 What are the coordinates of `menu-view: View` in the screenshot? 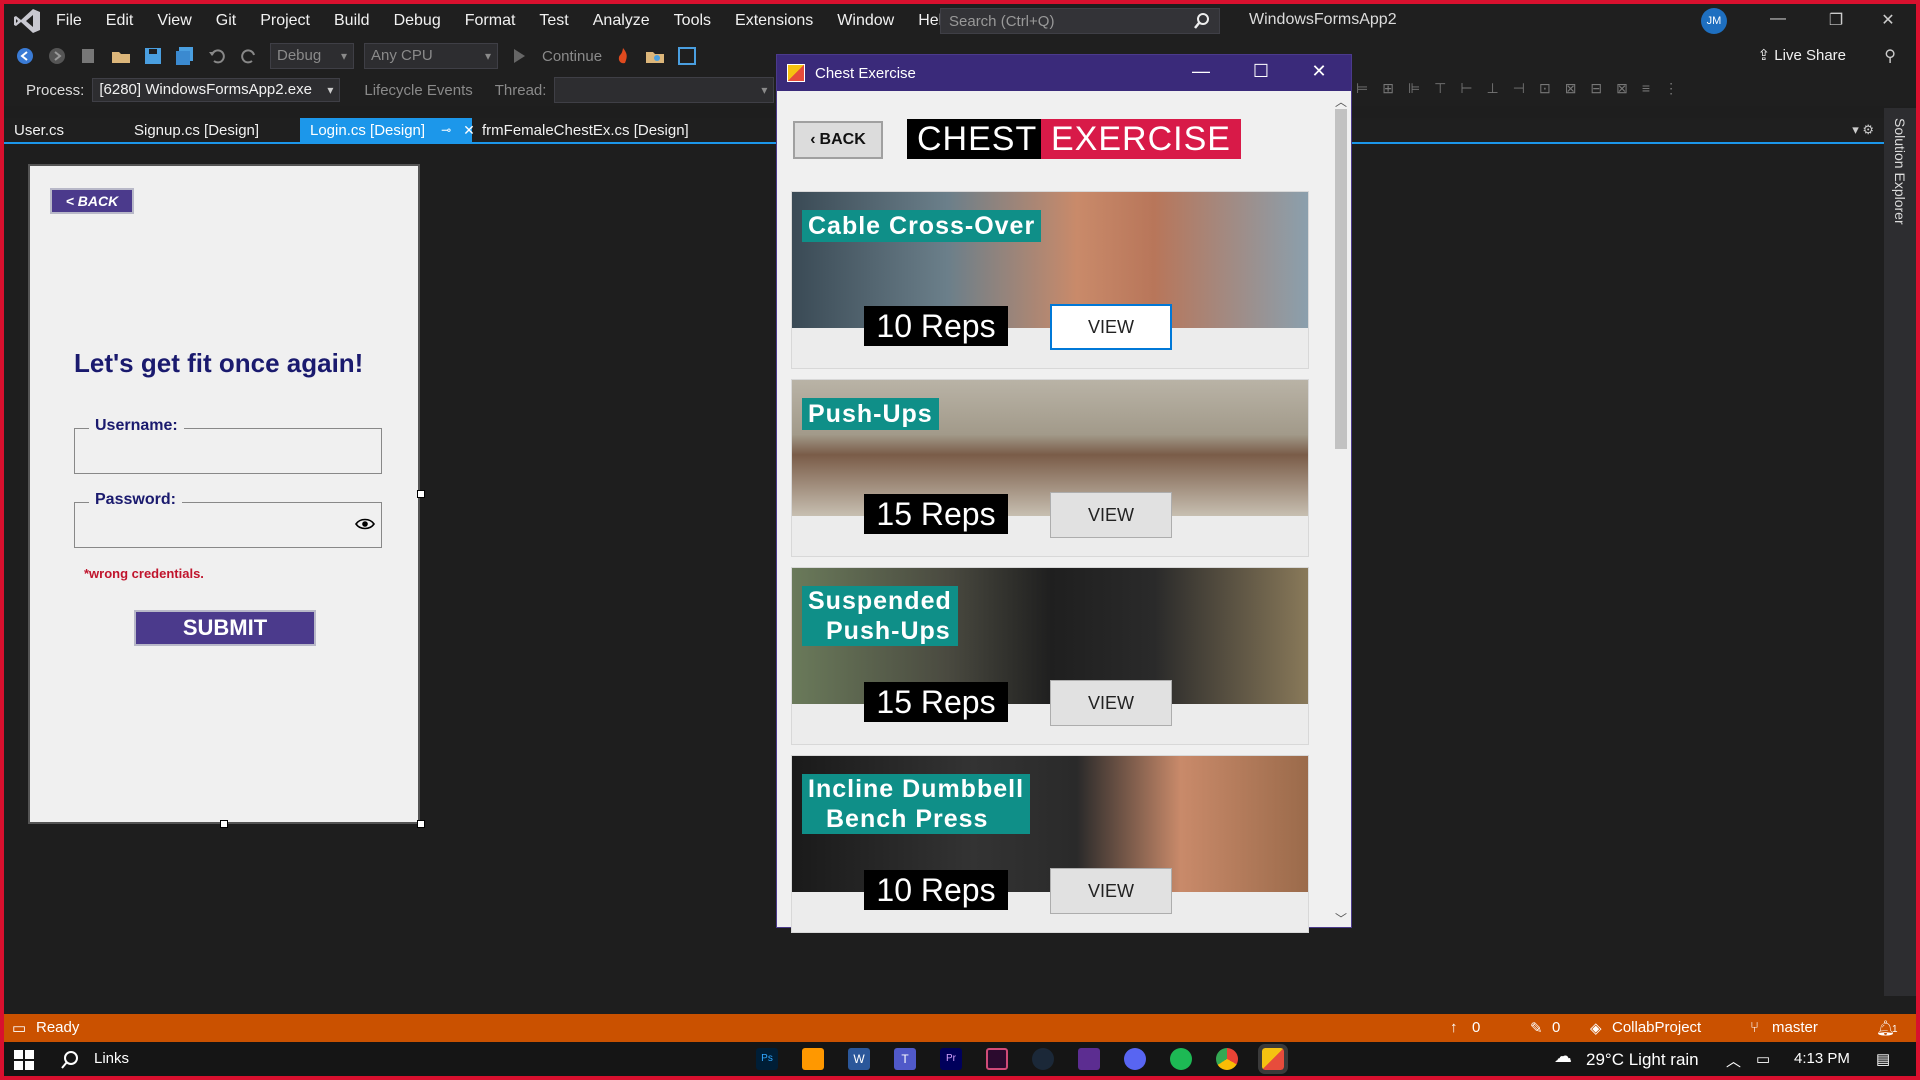 It's located at (174, 21).